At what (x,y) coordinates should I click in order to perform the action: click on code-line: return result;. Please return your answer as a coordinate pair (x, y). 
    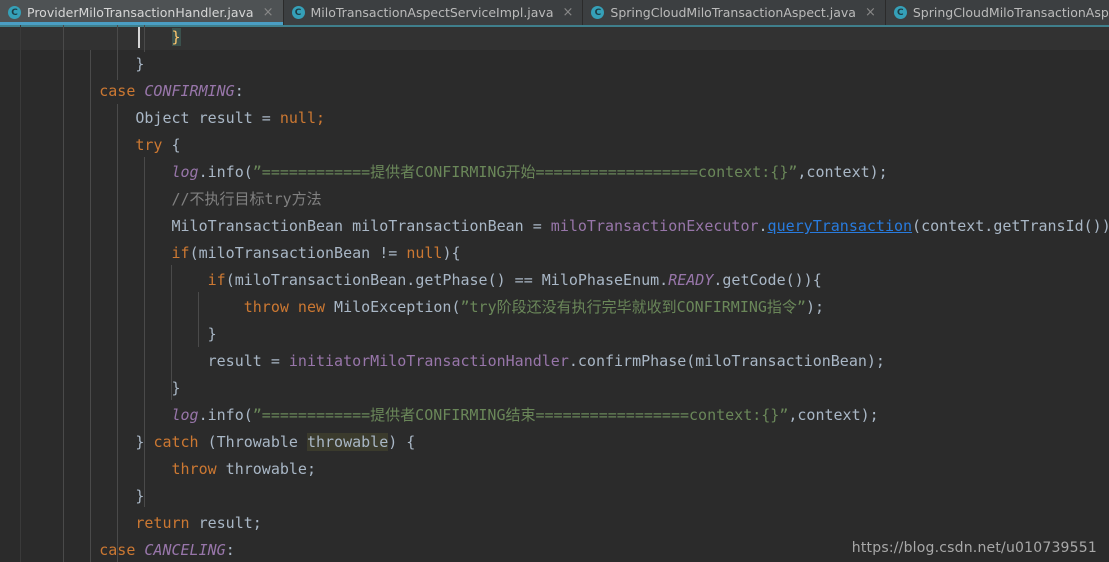
    Looking at the image, I should click on (144, 523).